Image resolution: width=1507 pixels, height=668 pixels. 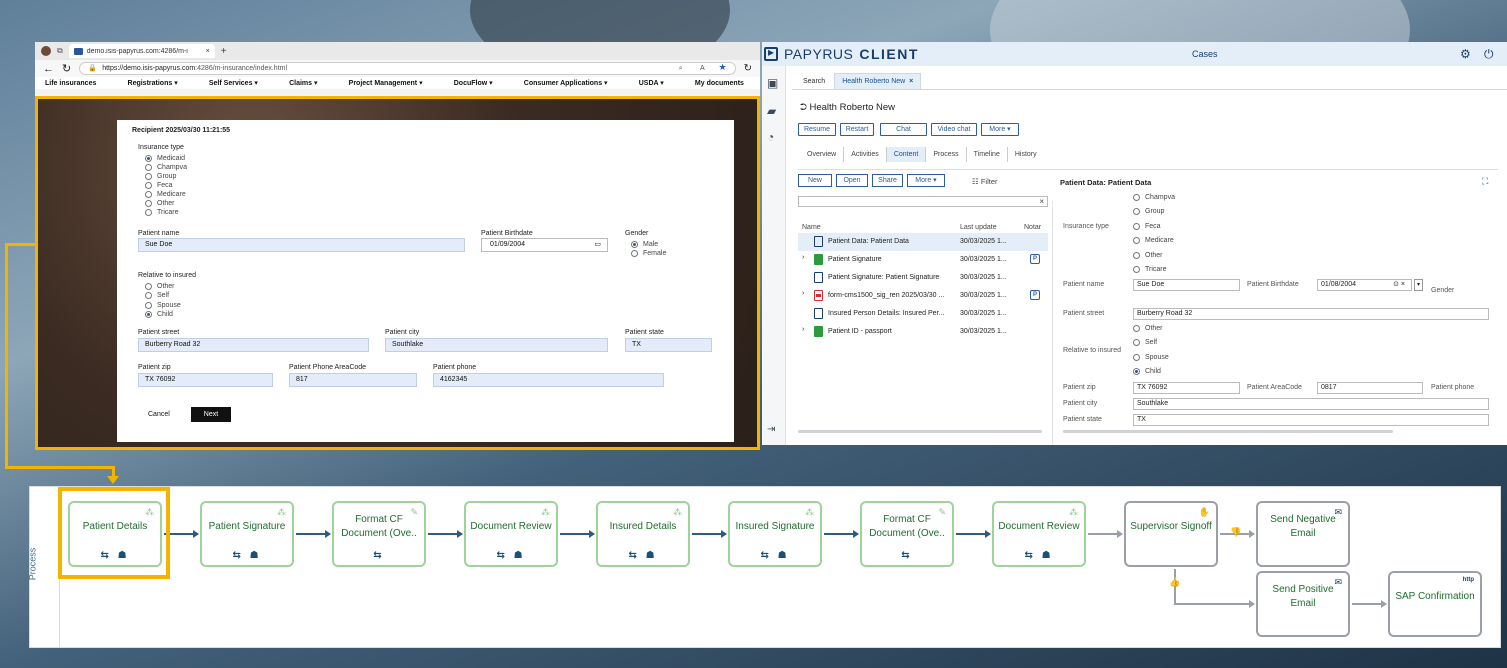 What do you see at coordinates (865, 154) in the screenshot?
I see `subtab-activities: Activities` at bounding box center [865, 154].